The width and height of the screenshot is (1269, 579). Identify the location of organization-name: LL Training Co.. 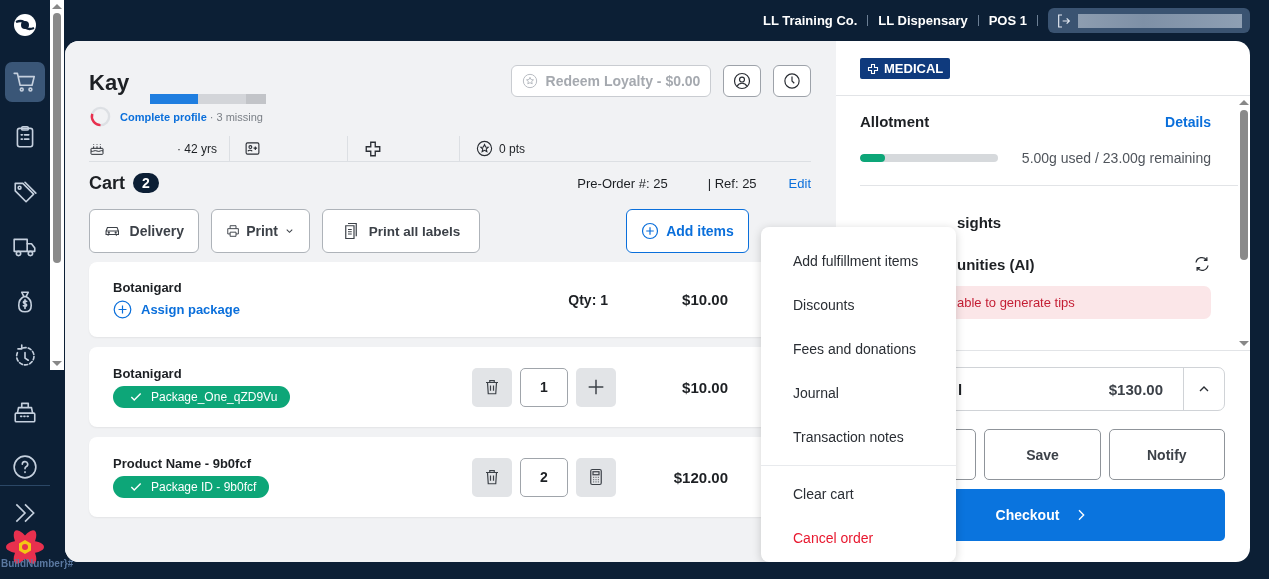
(810, 20).